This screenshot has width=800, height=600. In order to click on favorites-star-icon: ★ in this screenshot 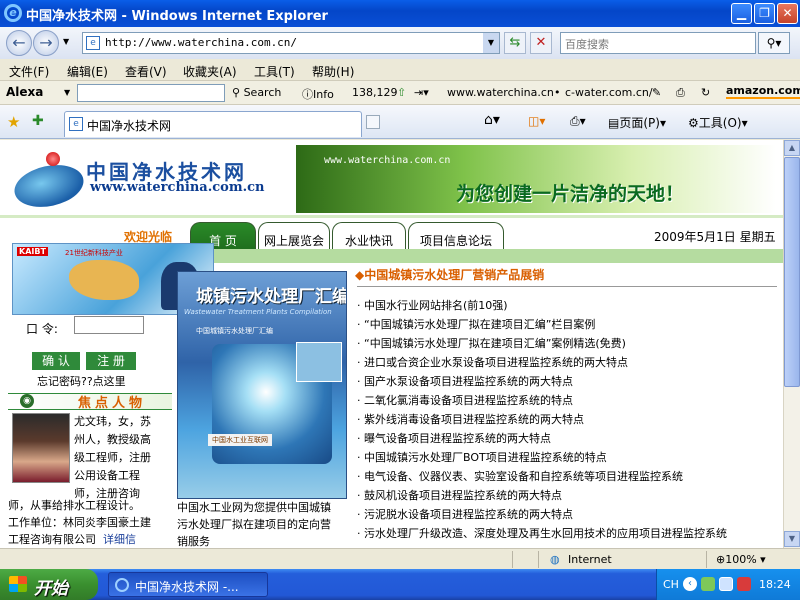, I will do `click(13, 122)`.